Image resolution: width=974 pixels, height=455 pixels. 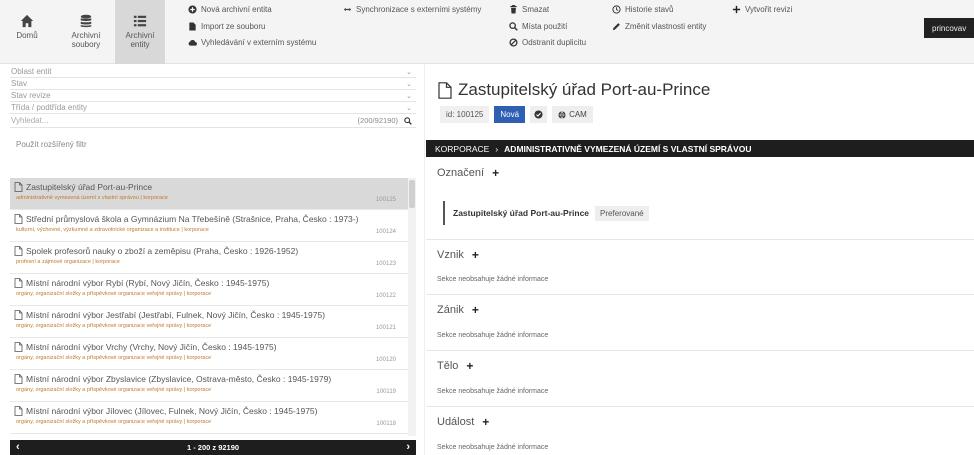 I want to click on create-revision-button: Vytvořit revizi, so click(x=762, y=9).